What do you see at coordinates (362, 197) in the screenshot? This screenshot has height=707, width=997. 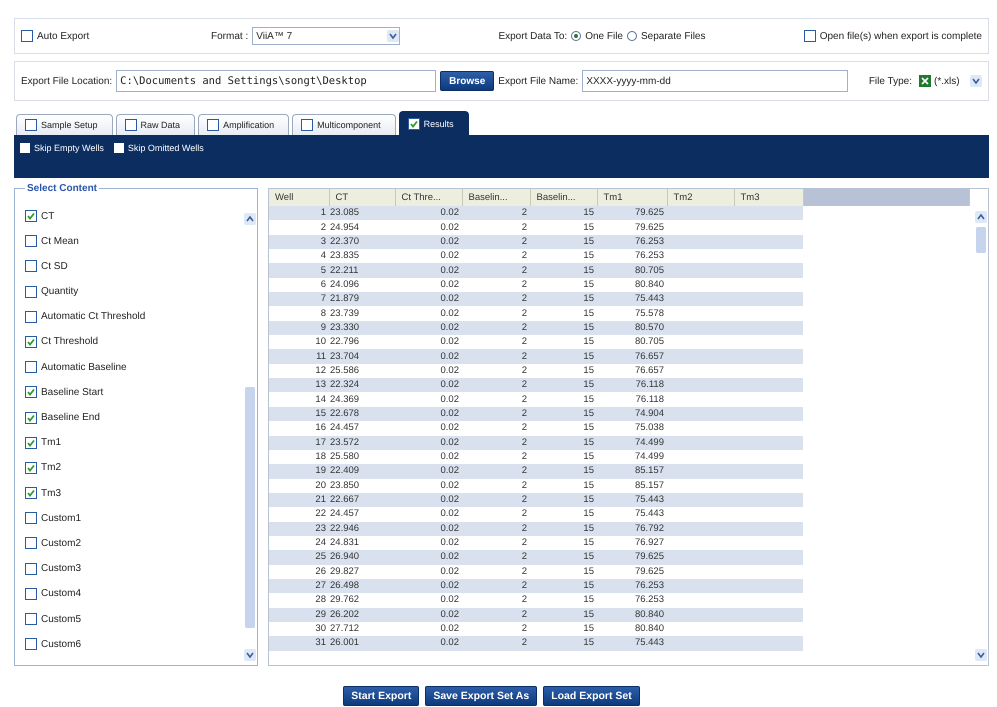 I see `column-header: CT` at bounding box center [362, 197].